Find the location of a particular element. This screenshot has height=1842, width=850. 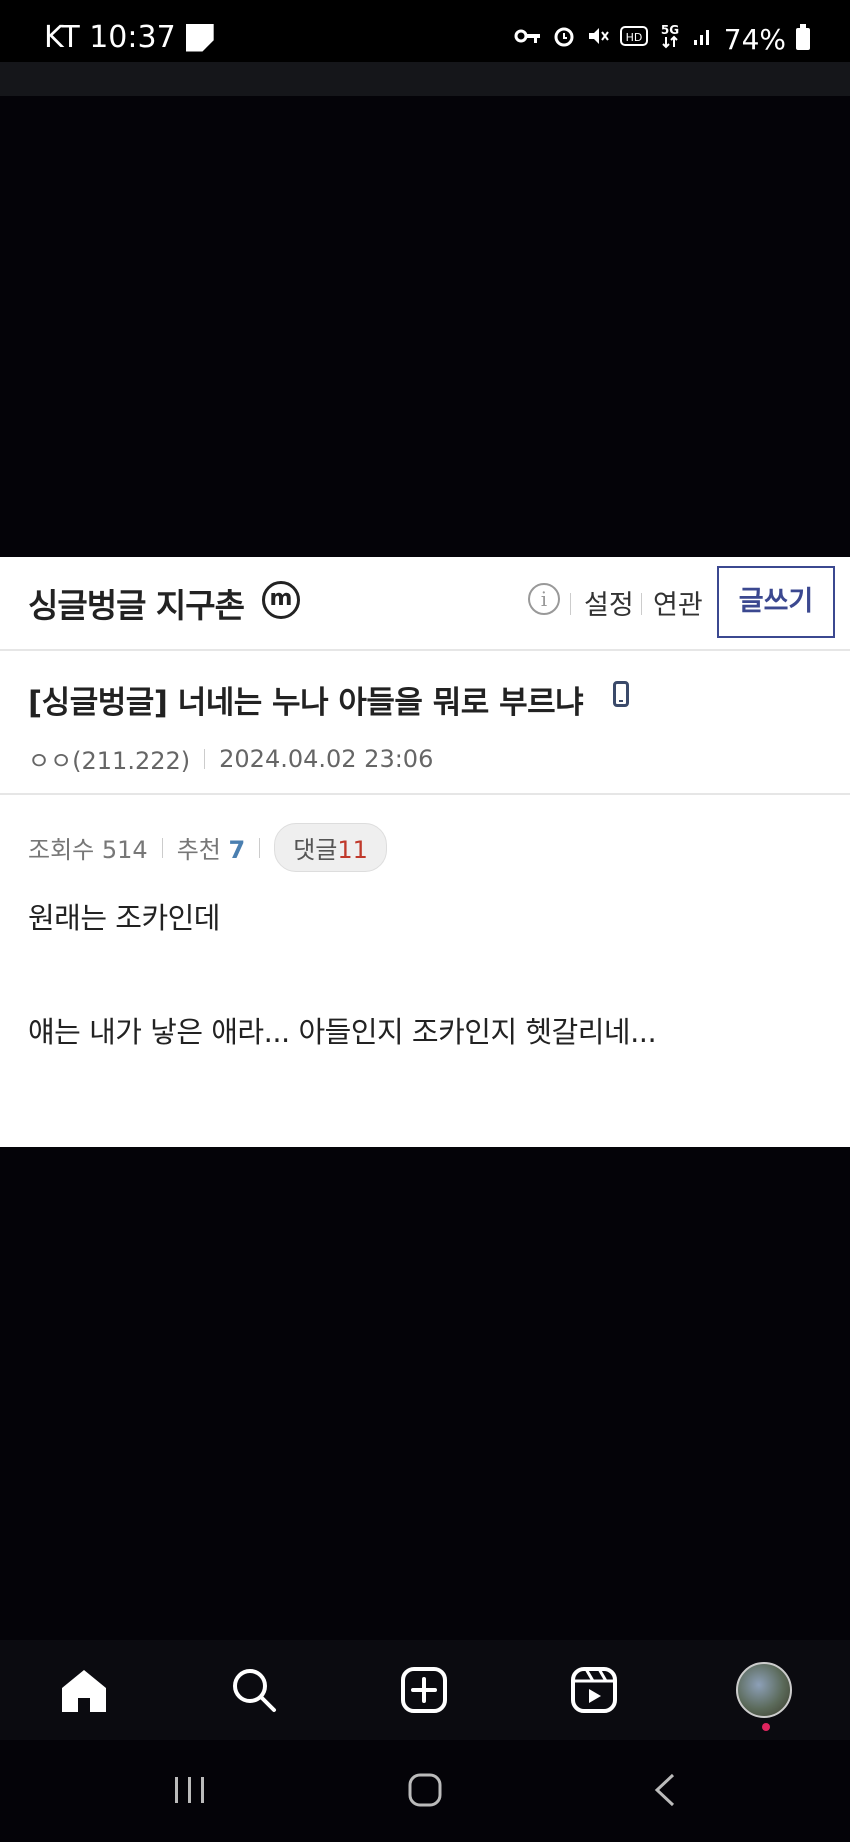

recent-apps-icon is located at coordinates (190, 1790).